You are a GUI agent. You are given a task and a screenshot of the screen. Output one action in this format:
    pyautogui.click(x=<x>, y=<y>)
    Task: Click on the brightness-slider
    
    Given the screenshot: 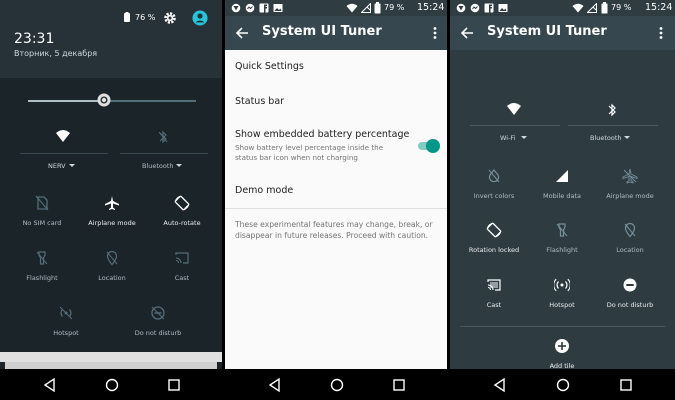 What is the action you would take?
    pyautogui.click(x=112, y=101)
    